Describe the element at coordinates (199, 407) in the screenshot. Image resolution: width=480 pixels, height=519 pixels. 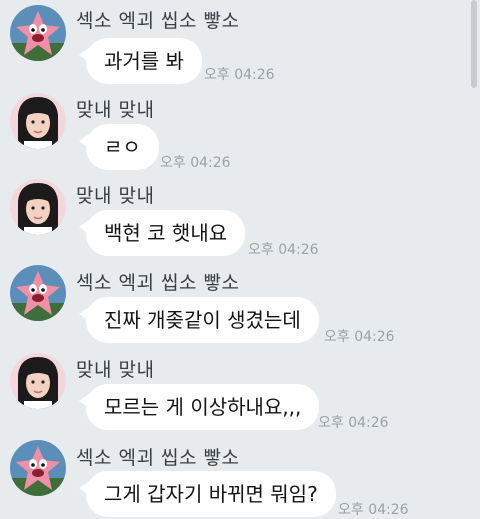
I see `message-bubble: 모르는 게 이상하내요,,,` at that location.